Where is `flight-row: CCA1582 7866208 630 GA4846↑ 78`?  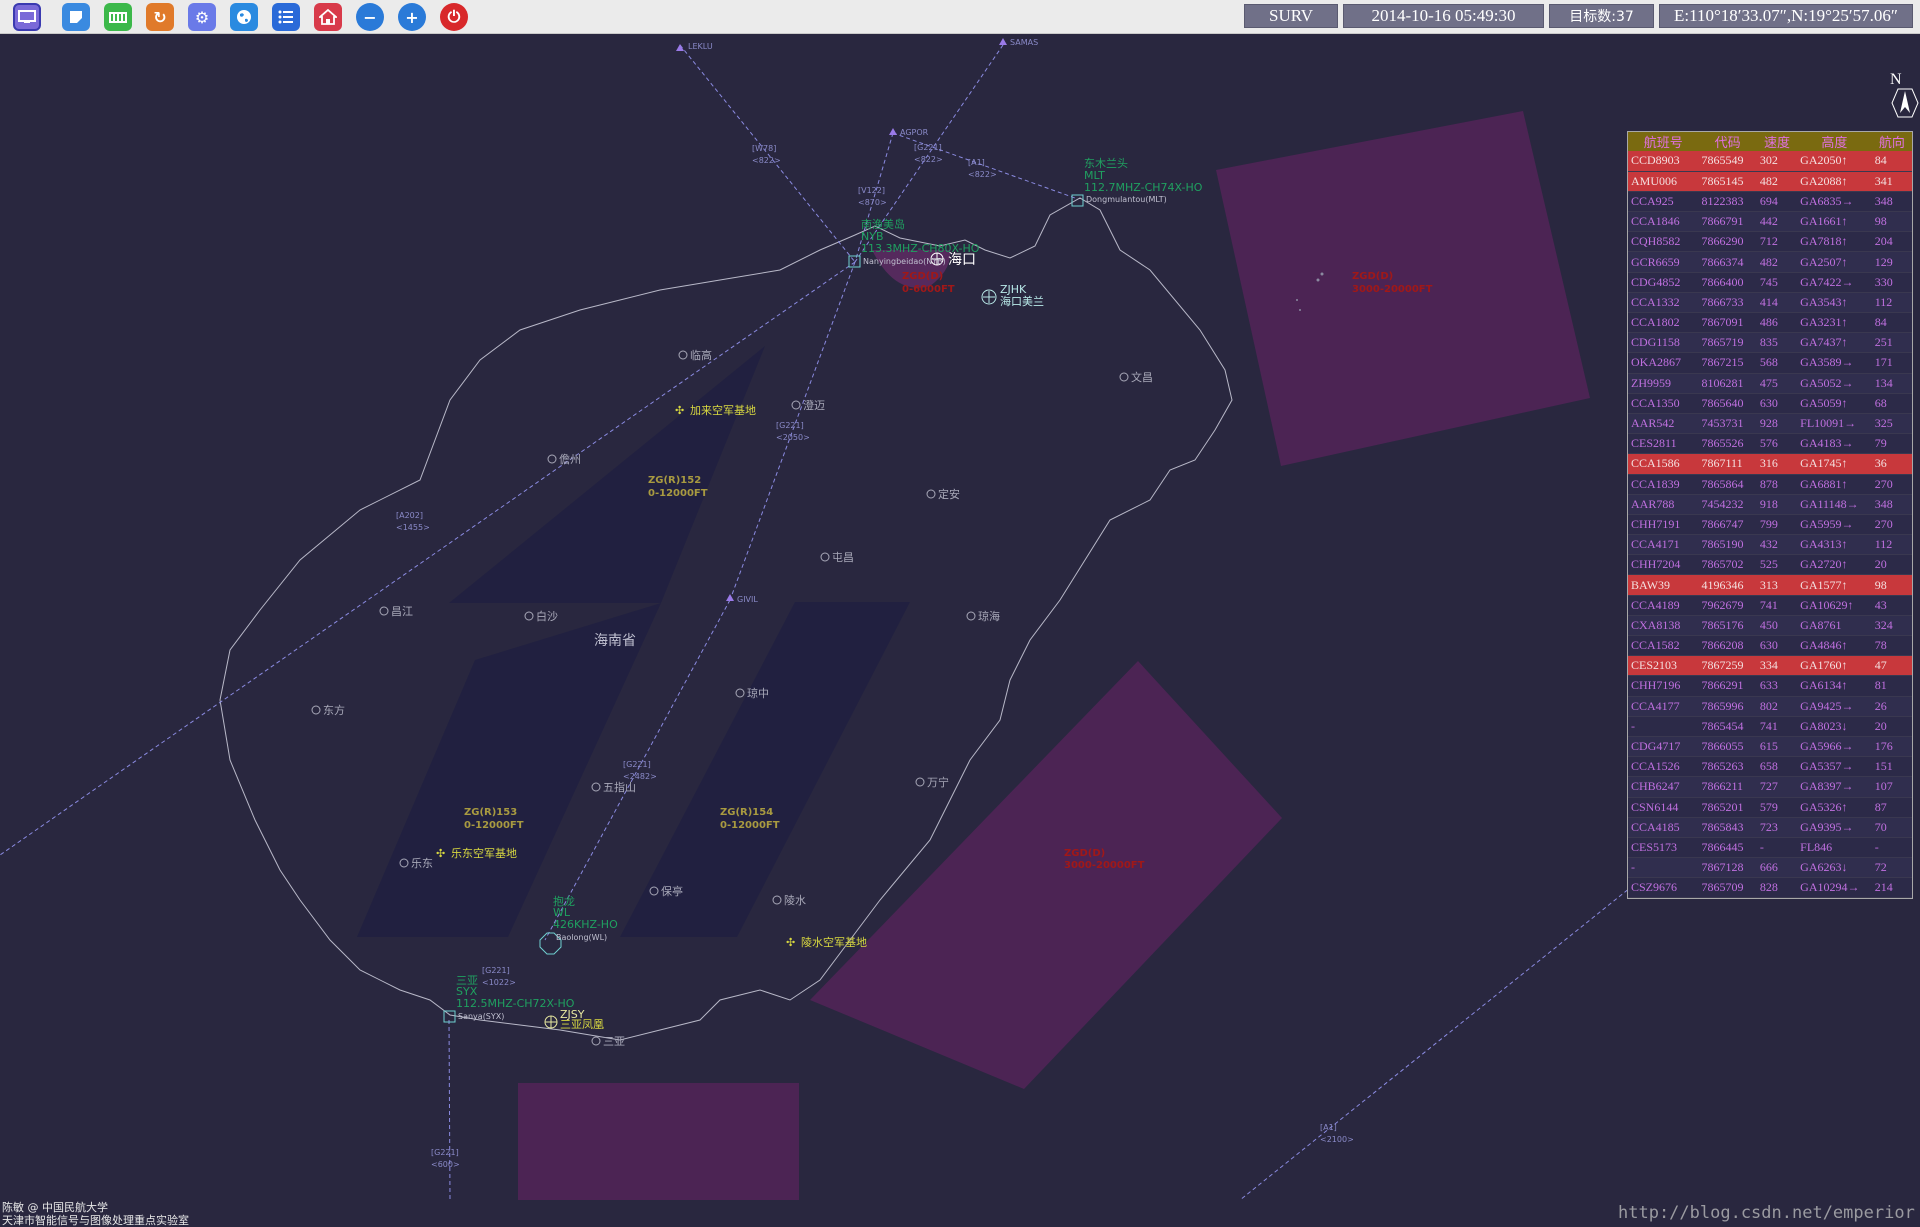
flight-row: CCA1582 7866208 630 GA4846↑ 78 is located at coordinates (1770, 646).